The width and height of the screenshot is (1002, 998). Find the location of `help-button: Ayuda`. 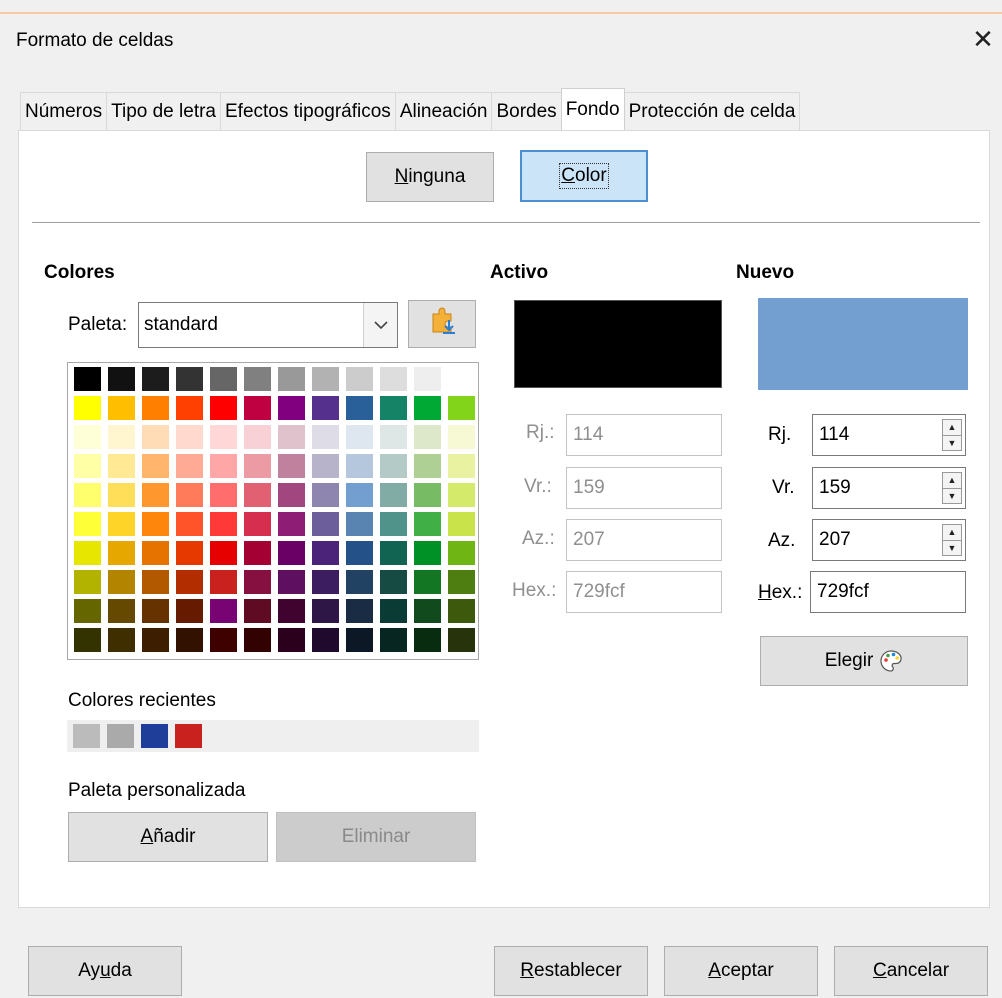

help-button: Ayuda is located at coordinates (105, 971).